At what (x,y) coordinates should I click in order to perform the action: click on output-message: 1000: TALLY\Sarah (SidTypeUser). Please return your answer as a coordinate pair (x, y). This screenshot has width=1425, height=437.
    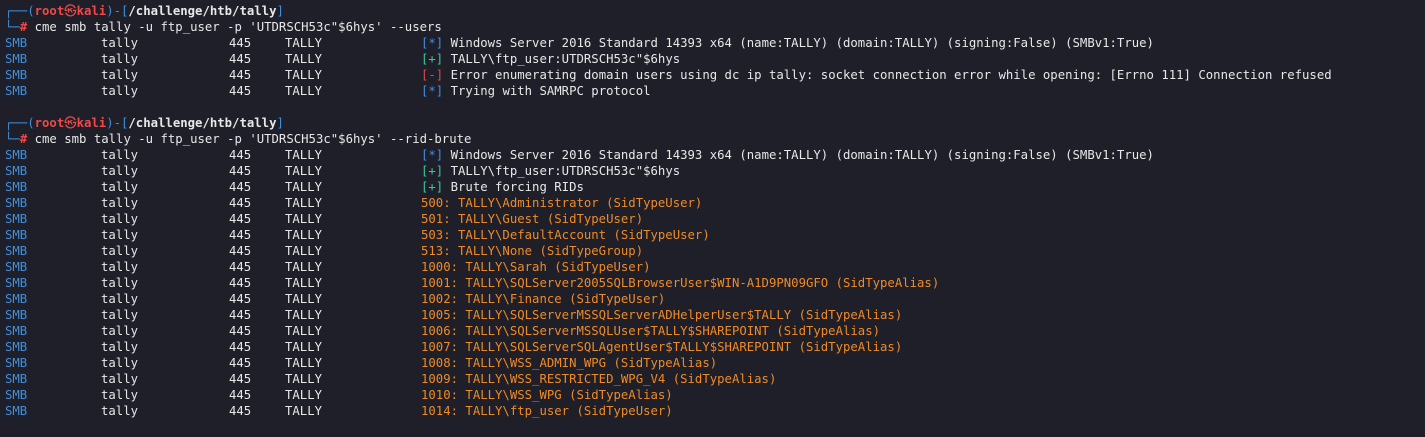
    Looking at the image, I should click on (536, 267).